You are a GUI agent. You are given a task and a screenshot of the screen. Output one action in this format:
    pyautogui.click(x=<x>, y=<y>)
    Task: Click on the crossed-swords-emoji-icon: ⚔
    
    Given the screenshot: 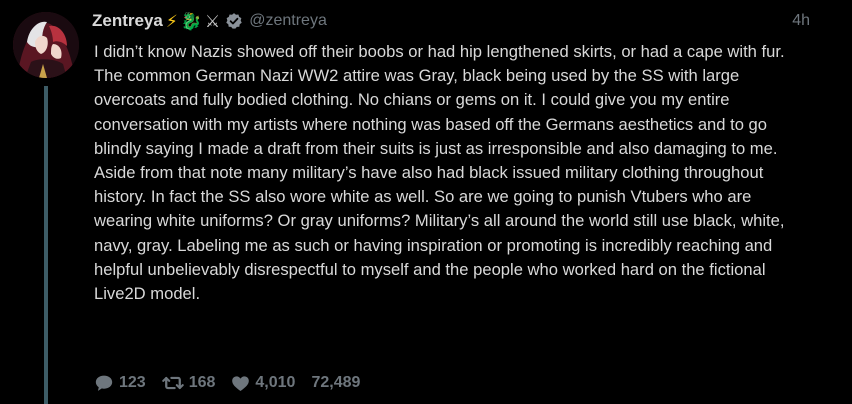 What is the action you would take?
    pyautogui.click(x=212, y=21)
    